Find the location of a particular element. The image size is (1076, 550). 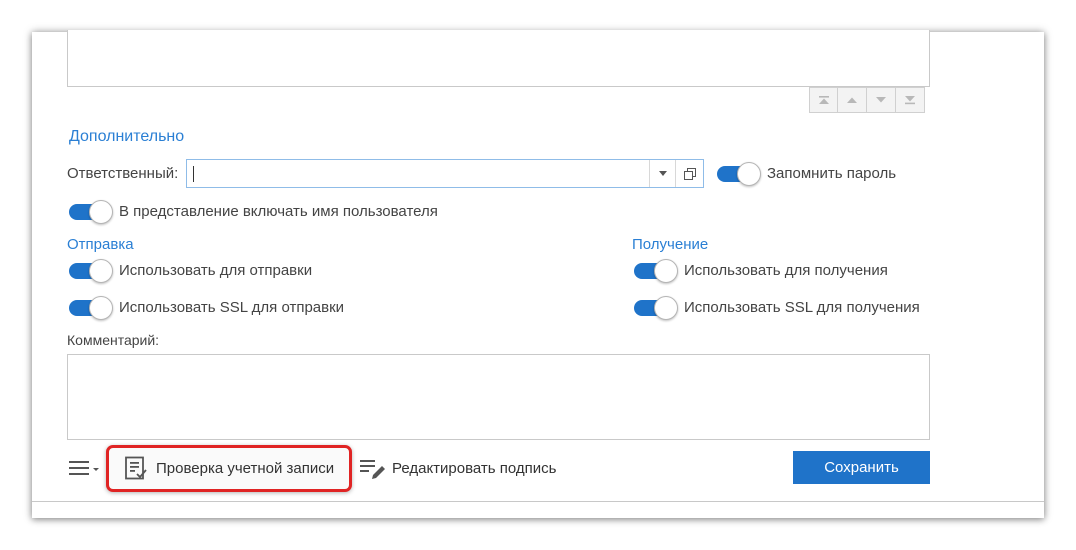

remember-password-toggle is located at coordinates (739, 174).